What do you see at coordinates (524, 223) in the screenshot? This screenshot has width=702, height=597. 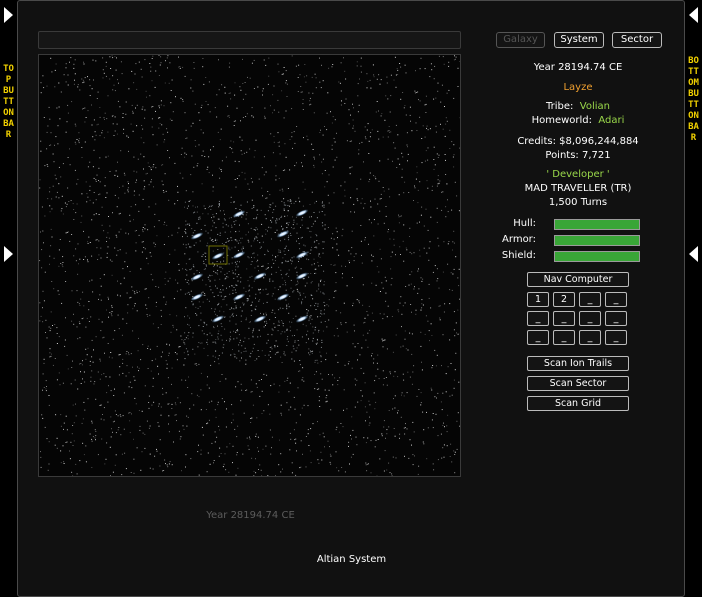 I see `hull-label: Hull:` at bounding box center [524, 223].